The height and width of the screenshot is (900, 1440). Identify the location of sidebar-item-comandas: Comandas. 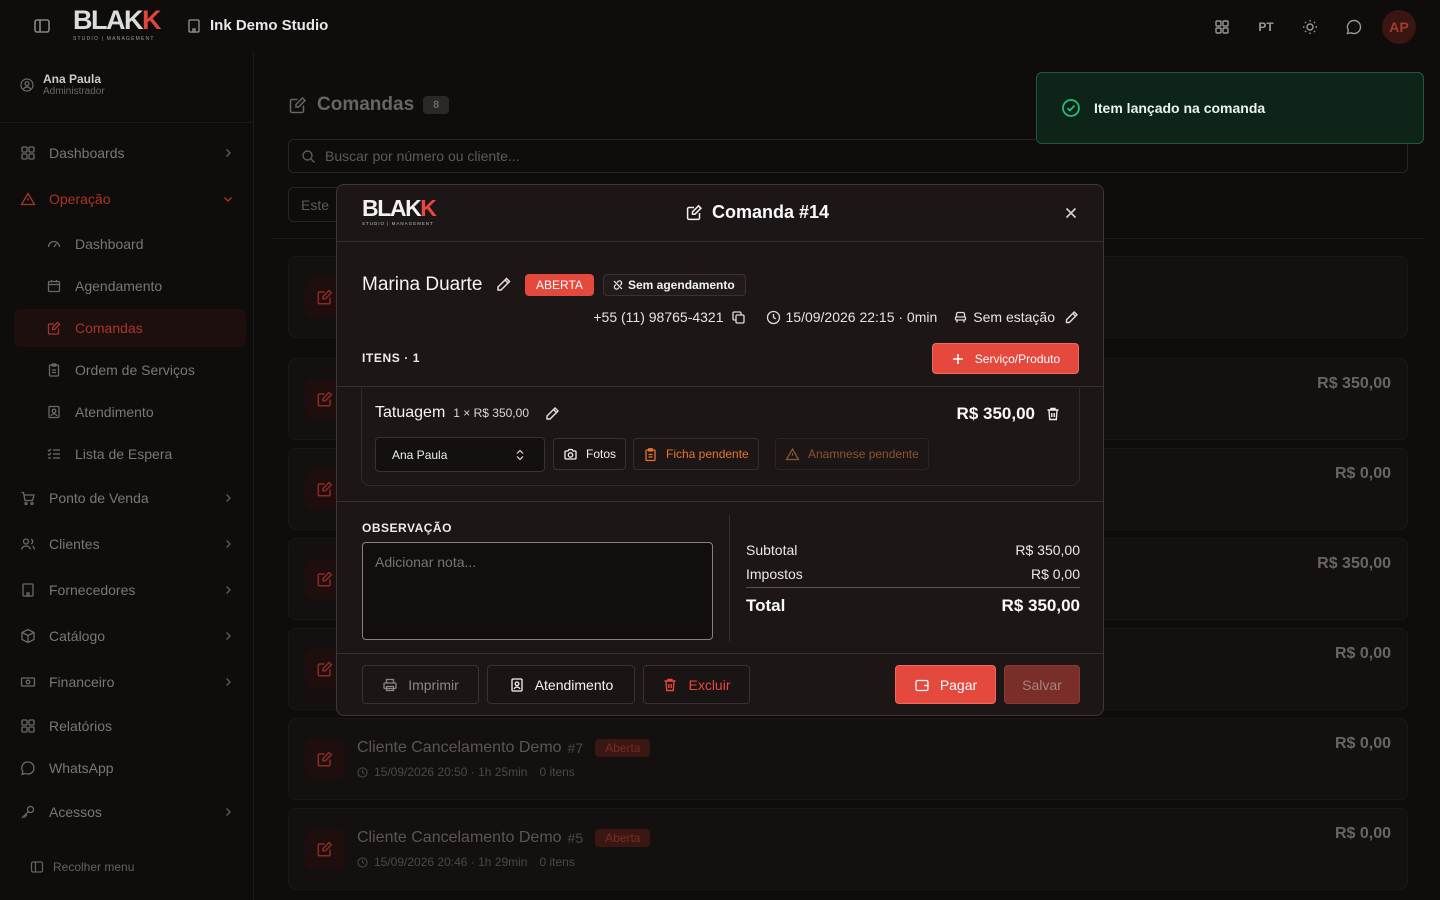
(130, 328).